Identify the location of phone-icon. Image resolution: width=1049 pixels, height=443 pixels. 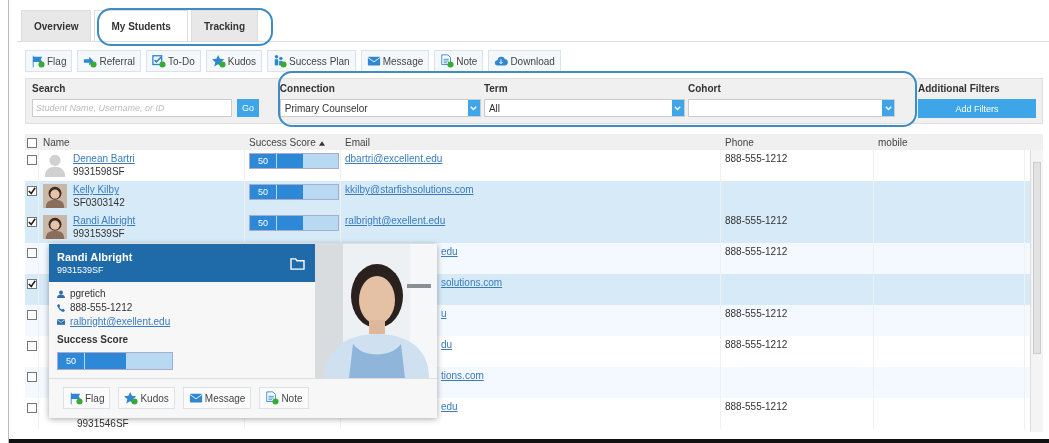
(61, 307).